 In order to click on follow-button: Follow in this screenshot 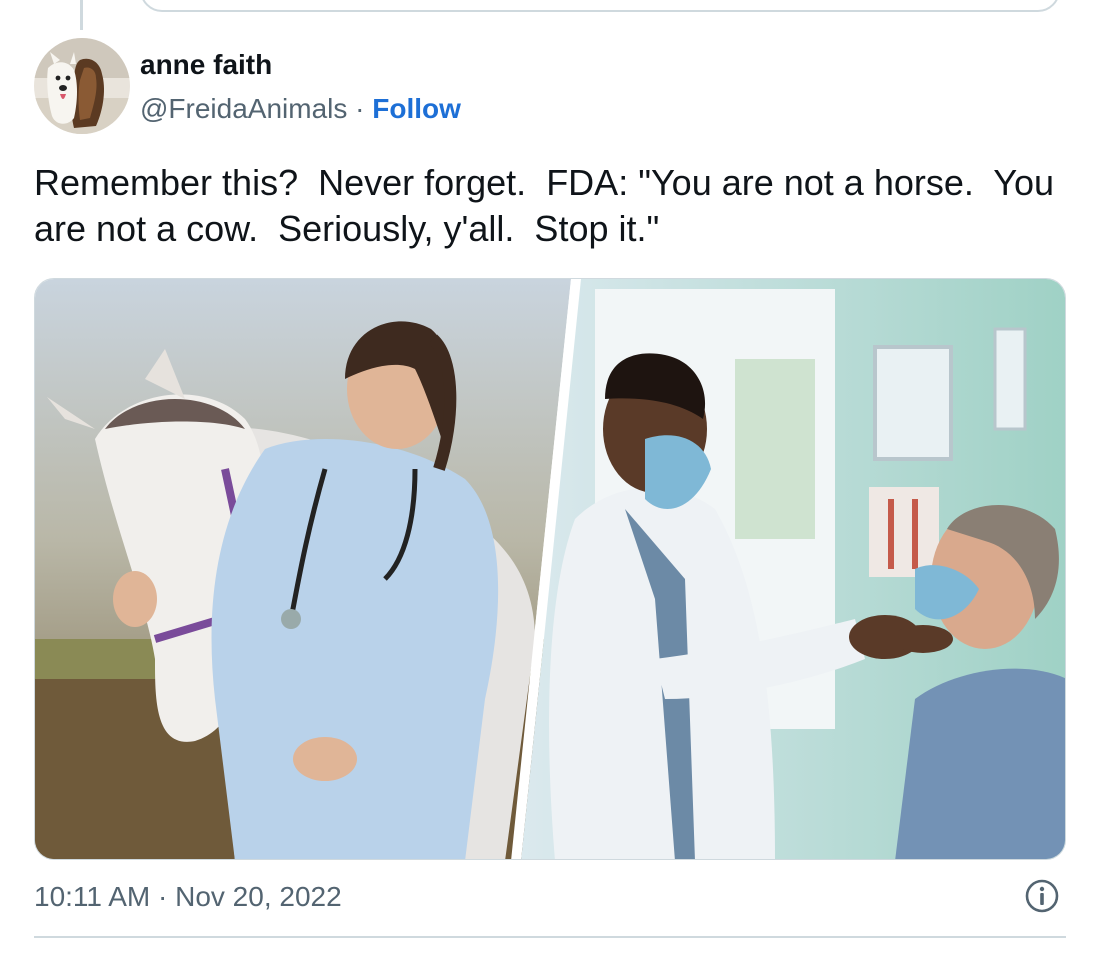, I will do `click(416, 108)`.